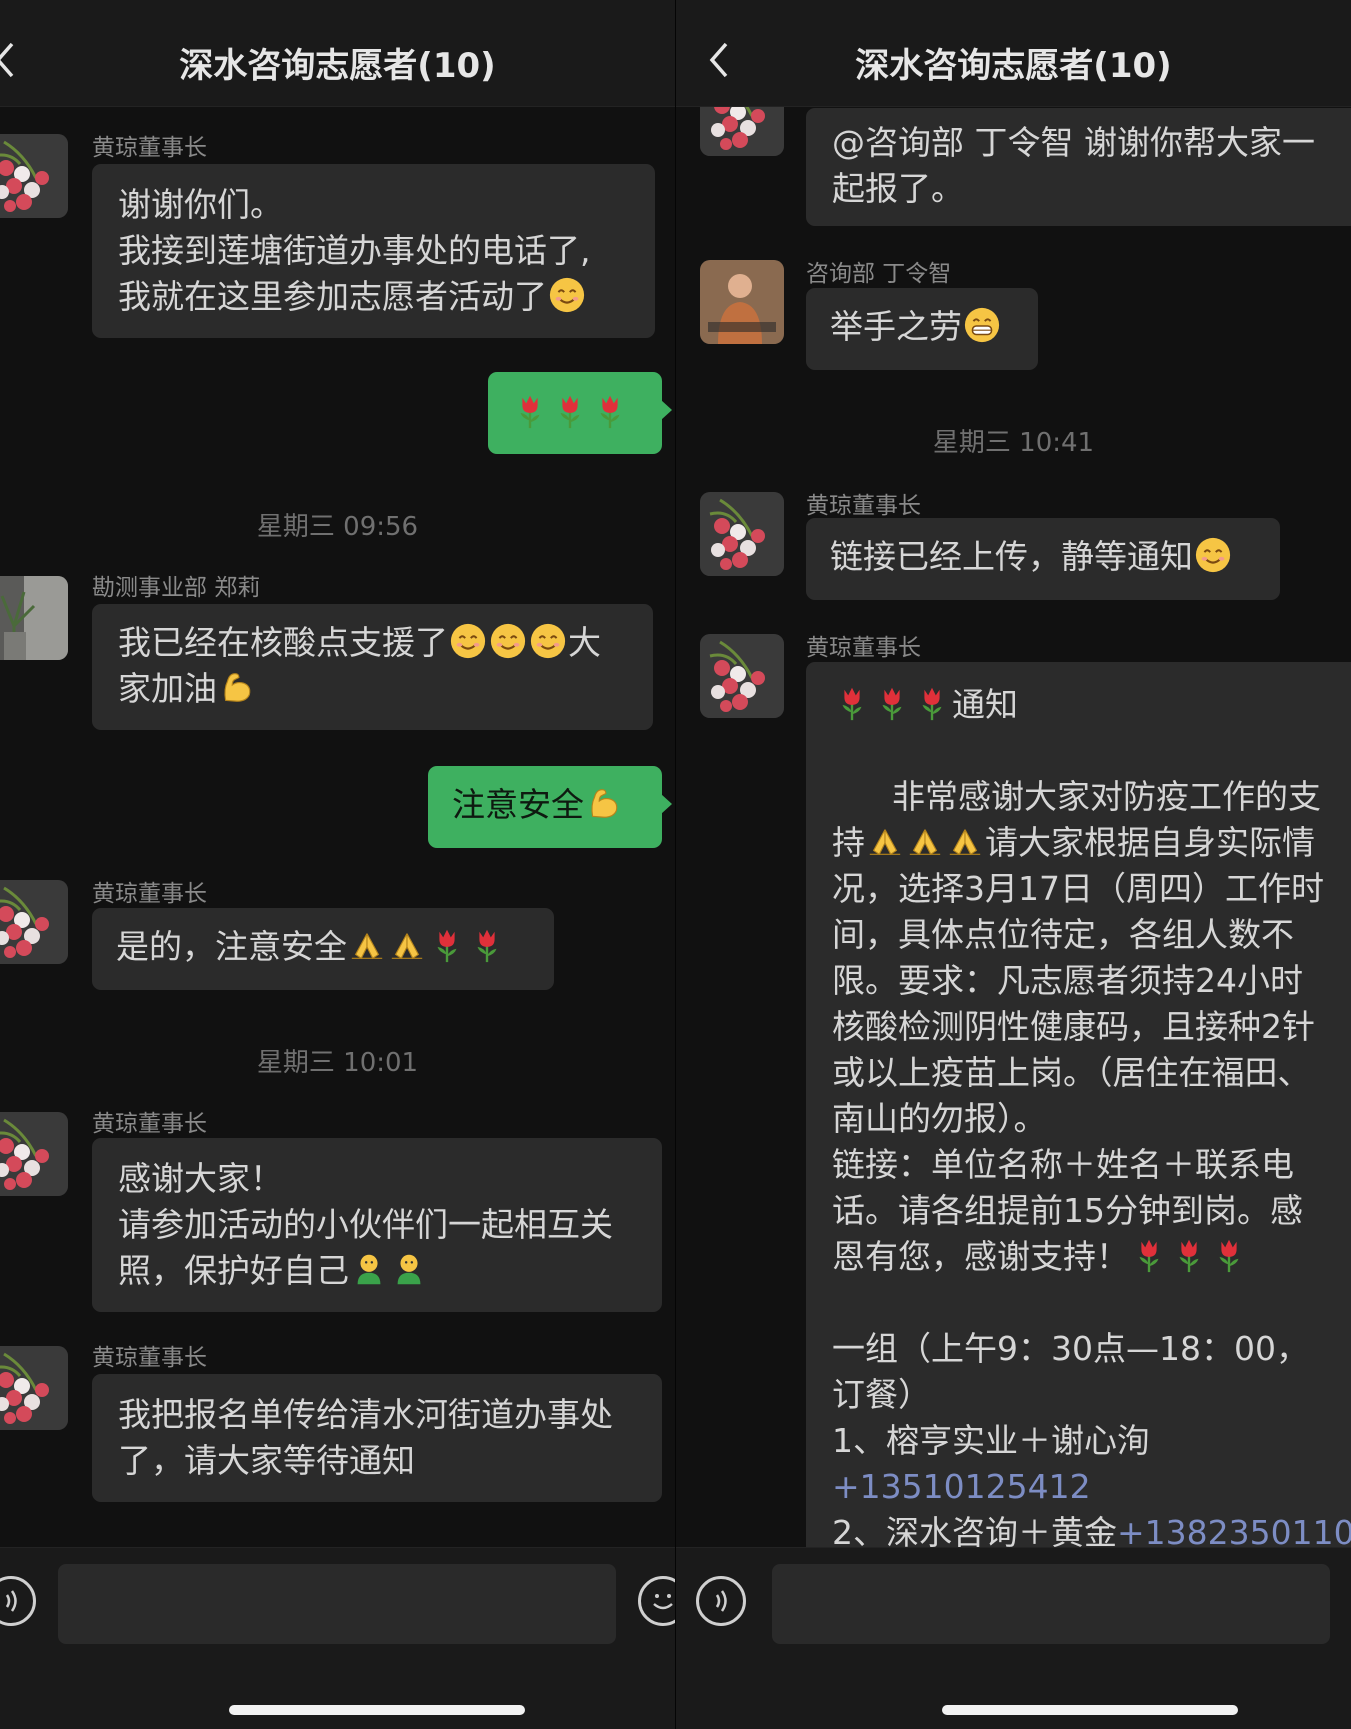 Image resolution: width=1351 pixels, height=1729 pixels. I want to click on message-bubble: 我已经在核酸点支援了 大 家加油, so click(372, 667).